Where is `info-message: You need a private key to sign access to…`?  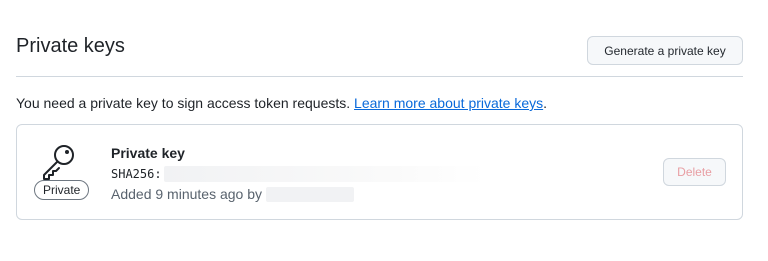
info-message: You need a private key to sign access to… is located at coordinates (185, 103).